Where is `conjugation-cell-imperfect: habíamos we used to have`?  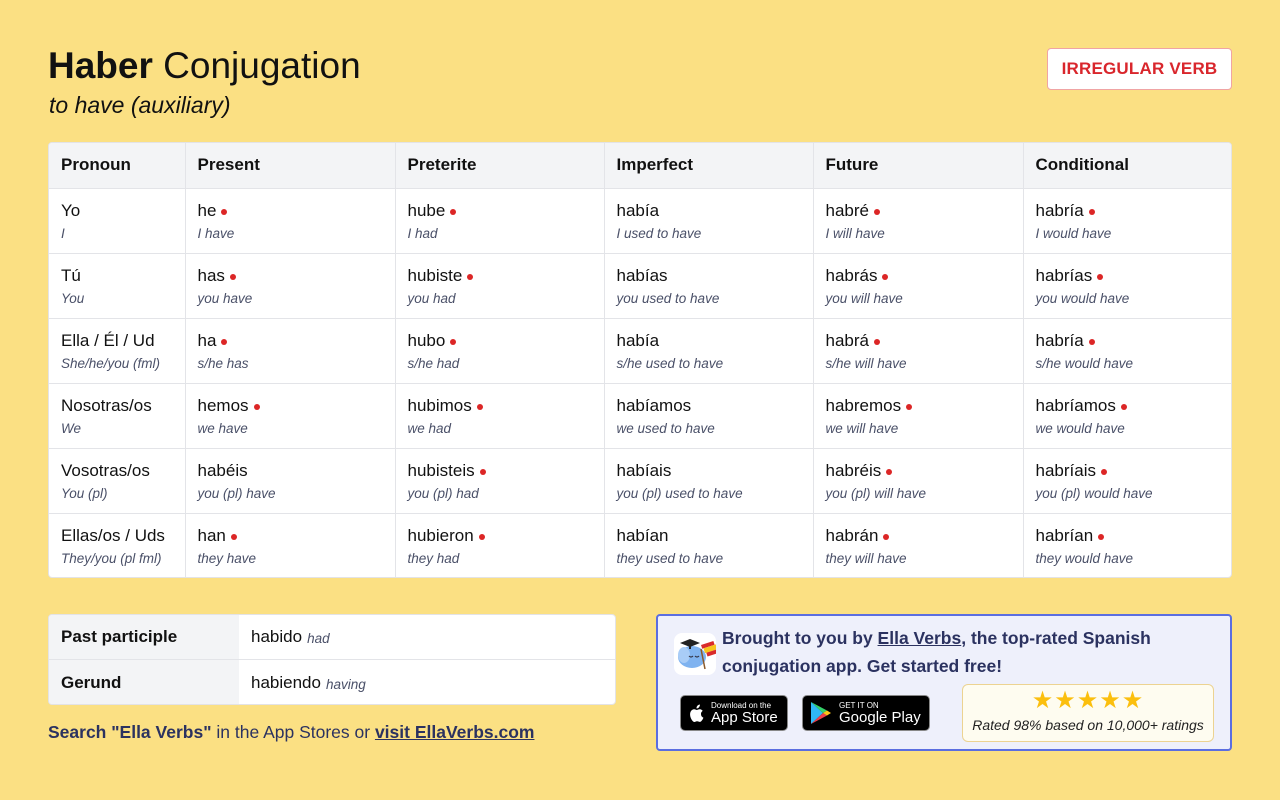
conjugation-cell-imperfect: habíamos we used to have is located at coordinates (709, 416).